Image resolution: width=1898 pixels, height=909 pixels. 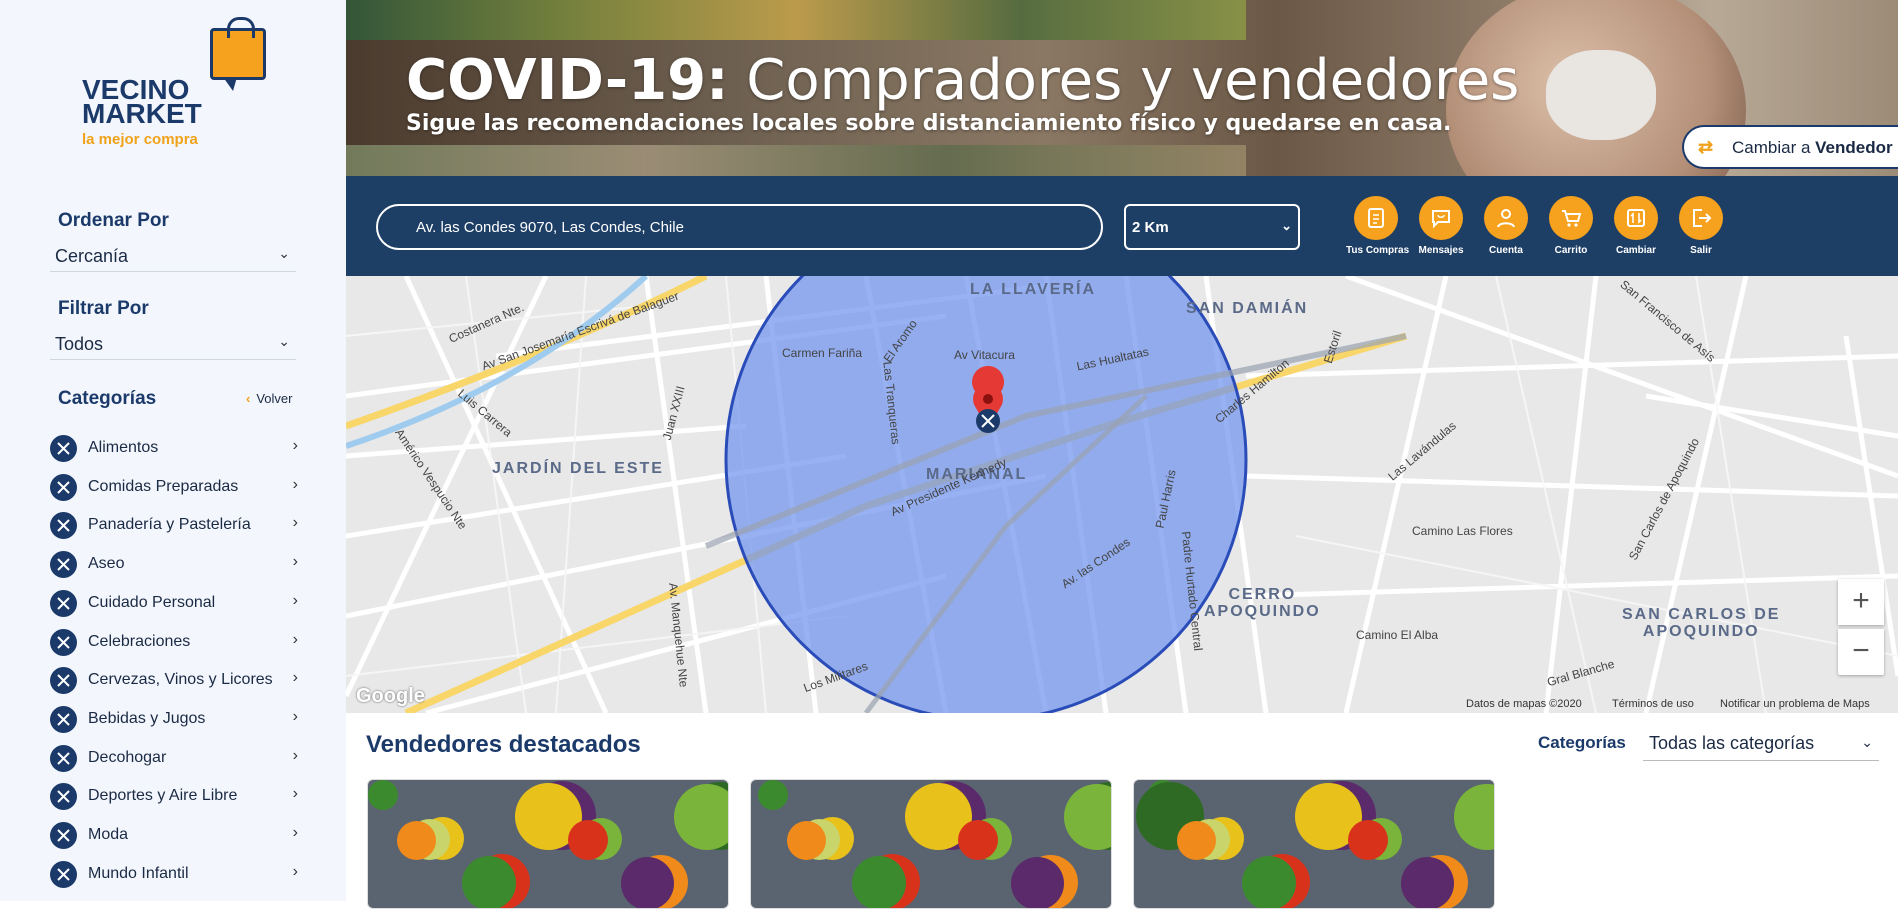 What do you see at coordinates (822, 353) in the screenshot?
I see `map-street-label: Carmen Fariña` at bounding box center [822, 353].